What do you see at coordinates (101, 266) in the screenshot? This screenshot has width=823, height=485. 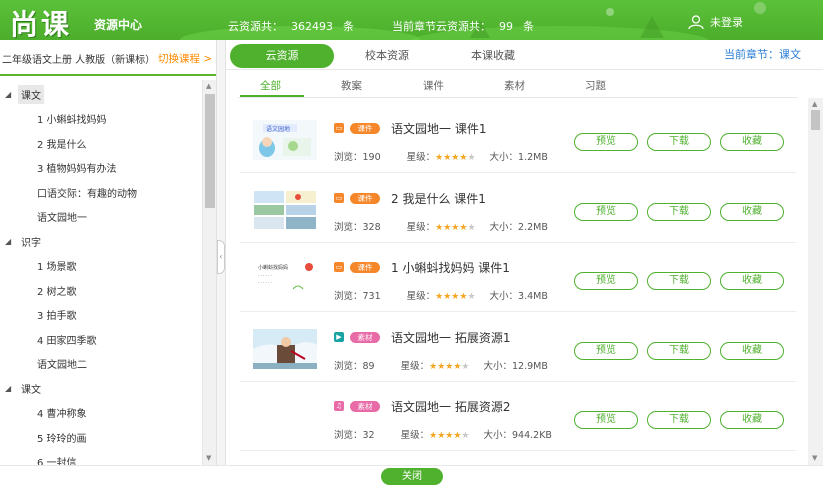 I see `tree-item: 1 场景歌` at bounding box center [101, 266].